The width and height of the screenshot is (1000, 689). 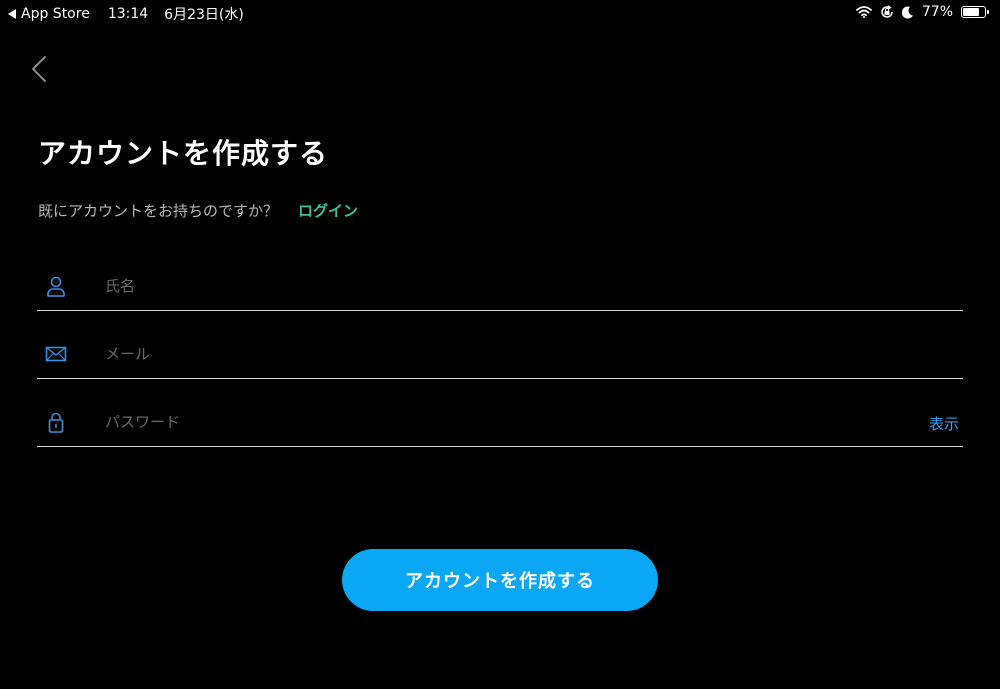 I want to click on battery-cap, so click(x=988, y=12).